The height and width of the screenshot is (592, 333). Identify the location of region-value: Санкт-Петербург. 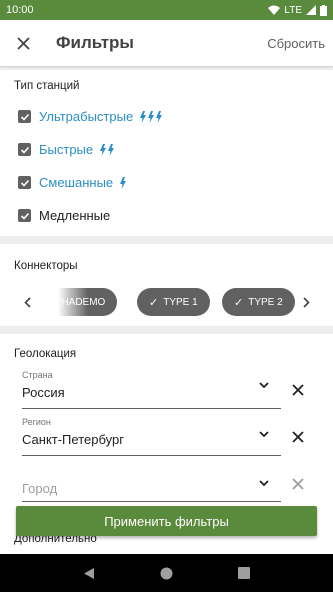
(73, 439).